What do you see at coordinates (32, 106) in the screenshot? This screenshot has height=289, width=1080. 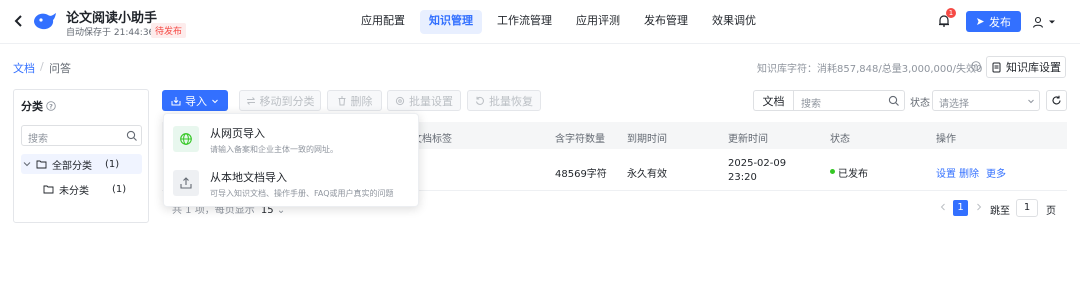 I see `category-title-text: 分类` at bounding box center [32, 106].